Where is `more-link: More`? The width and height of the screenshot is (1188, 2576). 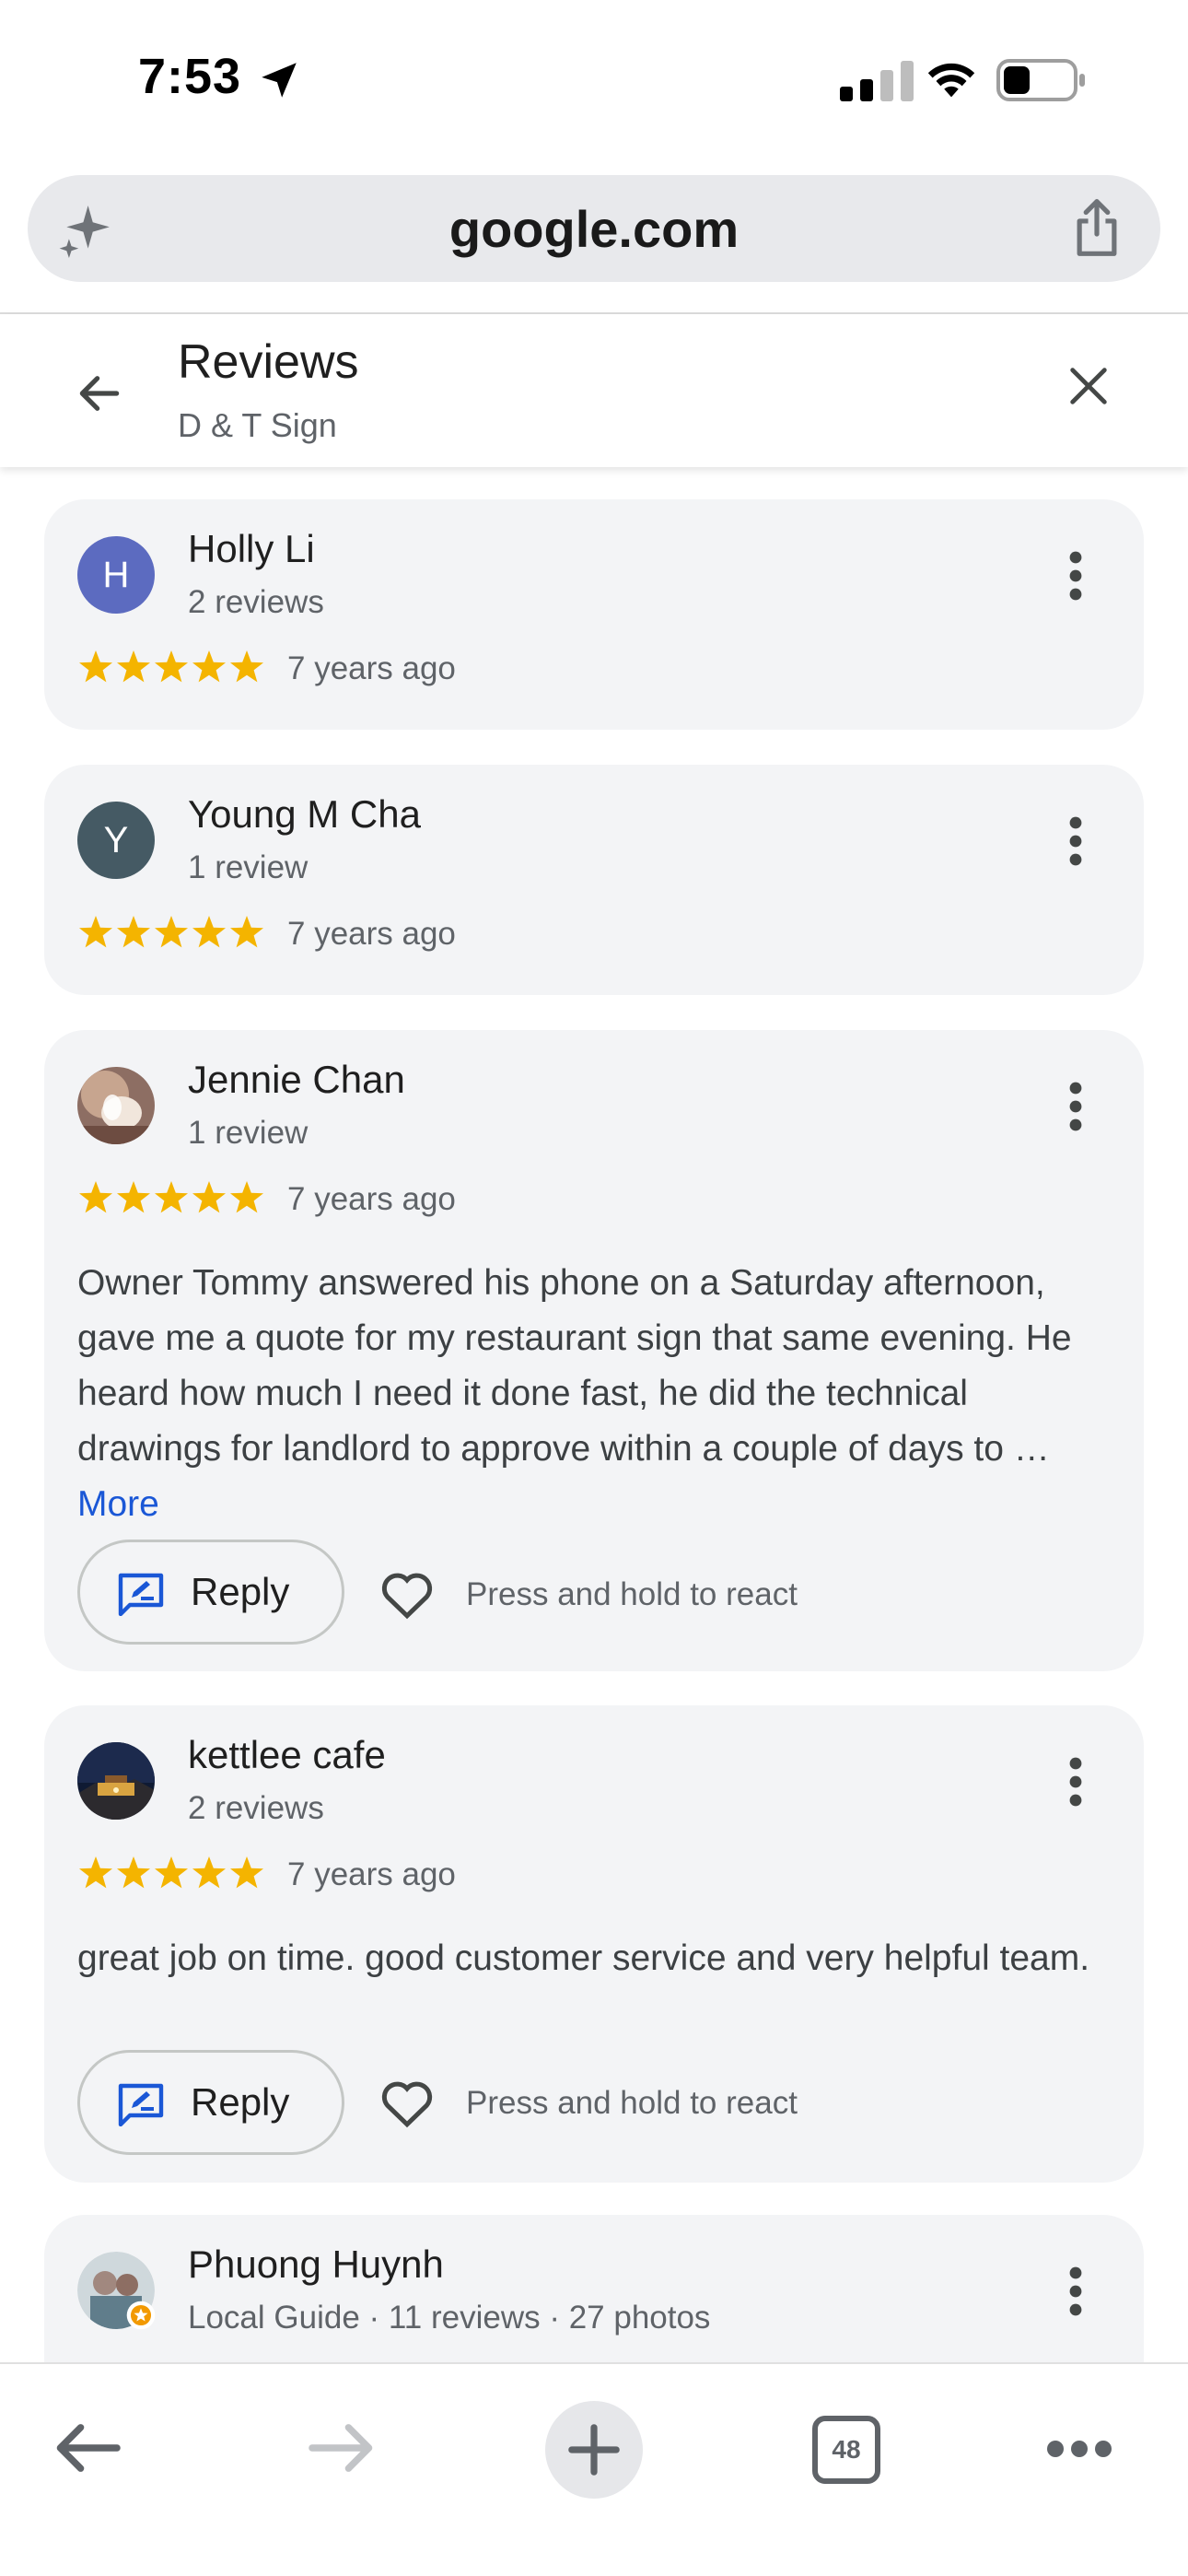 more-link: More is located at coordinates (118, 1504).